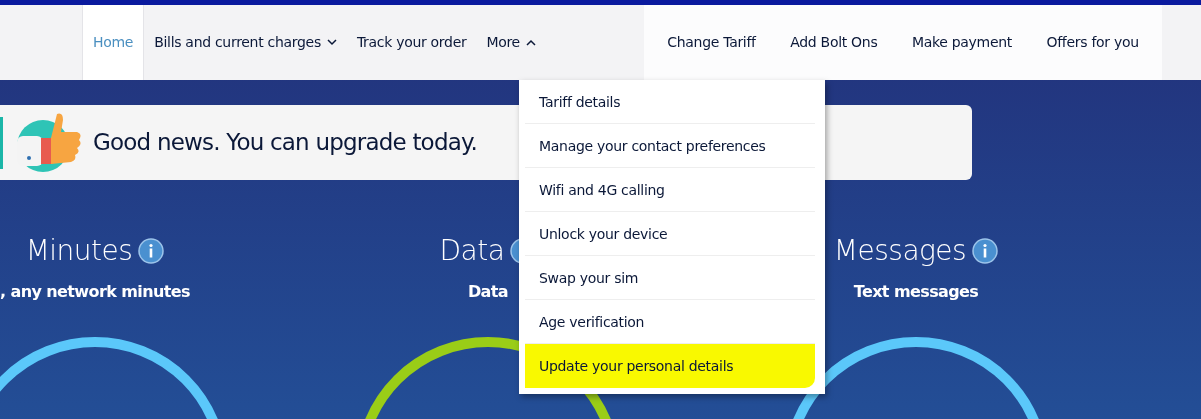  What do you see at coordinates (961, 42) in the screenshot?
I see `nav-link: Make payment` at bounding box center [961, 42].